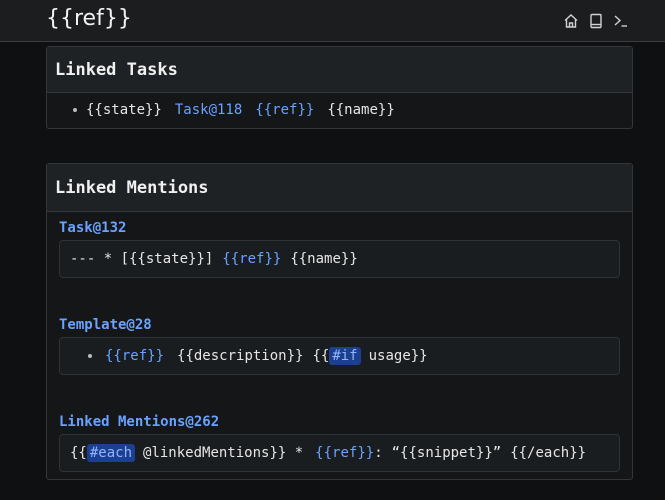  What do you see at coordinates (208, 110) in the screenshot?
I see `task-link: Task@118` at bounding box center [208, 110].